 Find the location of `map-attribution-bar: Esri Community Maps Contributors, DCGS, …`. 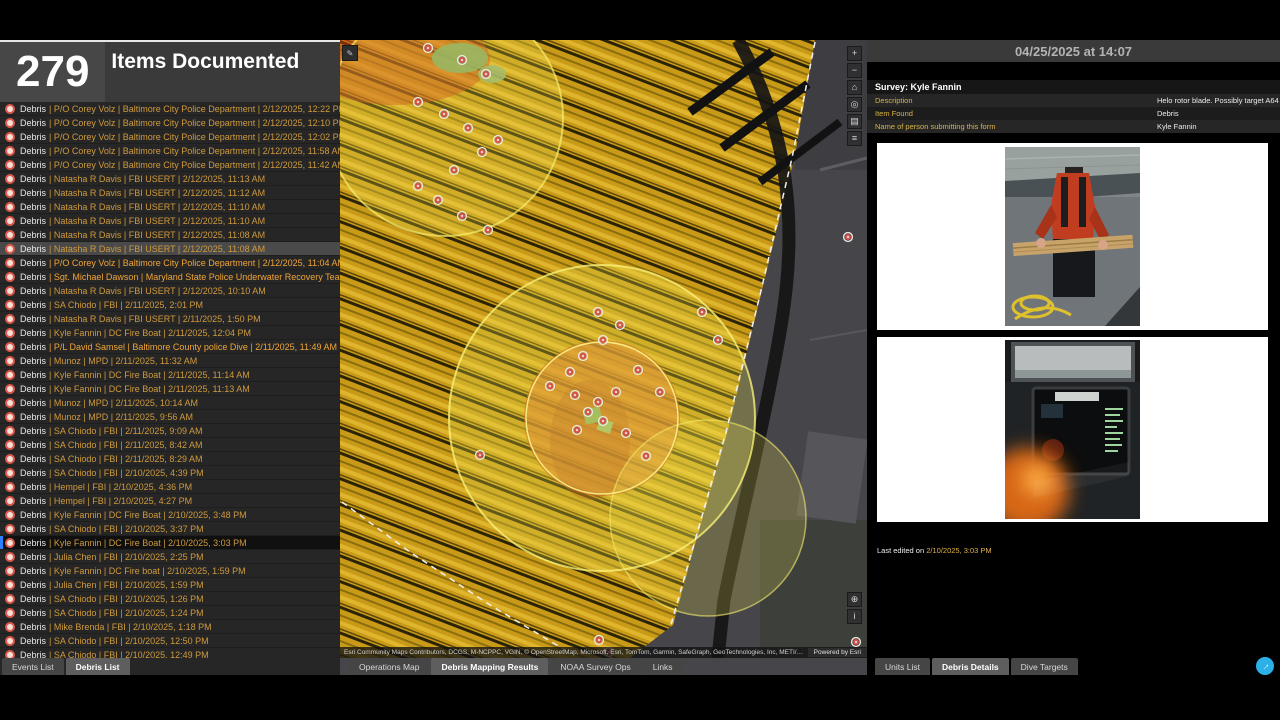

map-attribution-bar: Esri Community Maps Contributors, DCGS, … is located at coordinates (603, 652).